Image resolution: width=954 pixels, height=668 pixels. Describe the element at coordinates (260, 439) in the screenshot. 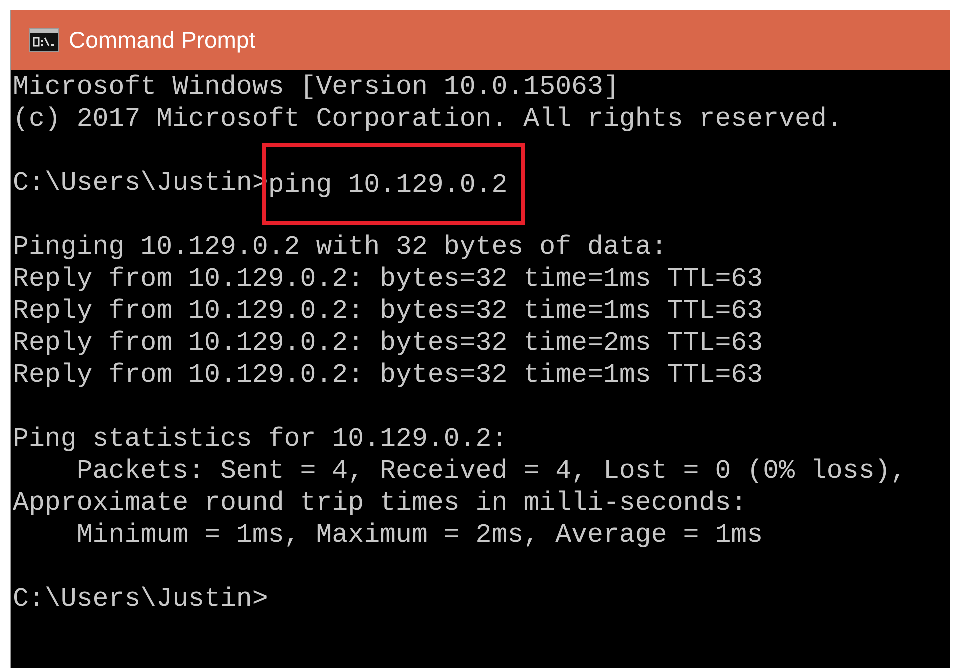

I see `console-line: Ping statistics for 10.129.0.2:` at that location.